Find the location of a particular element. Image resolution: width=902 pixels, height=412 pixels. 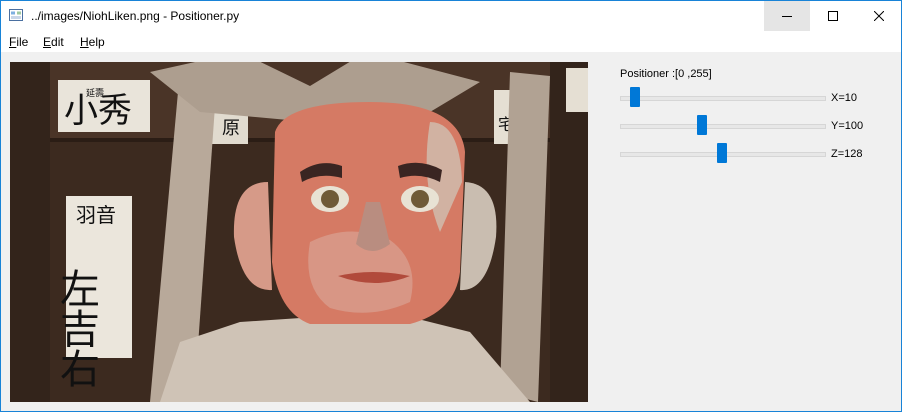

slider-x: X=10 is located at coordinates (750, 98).